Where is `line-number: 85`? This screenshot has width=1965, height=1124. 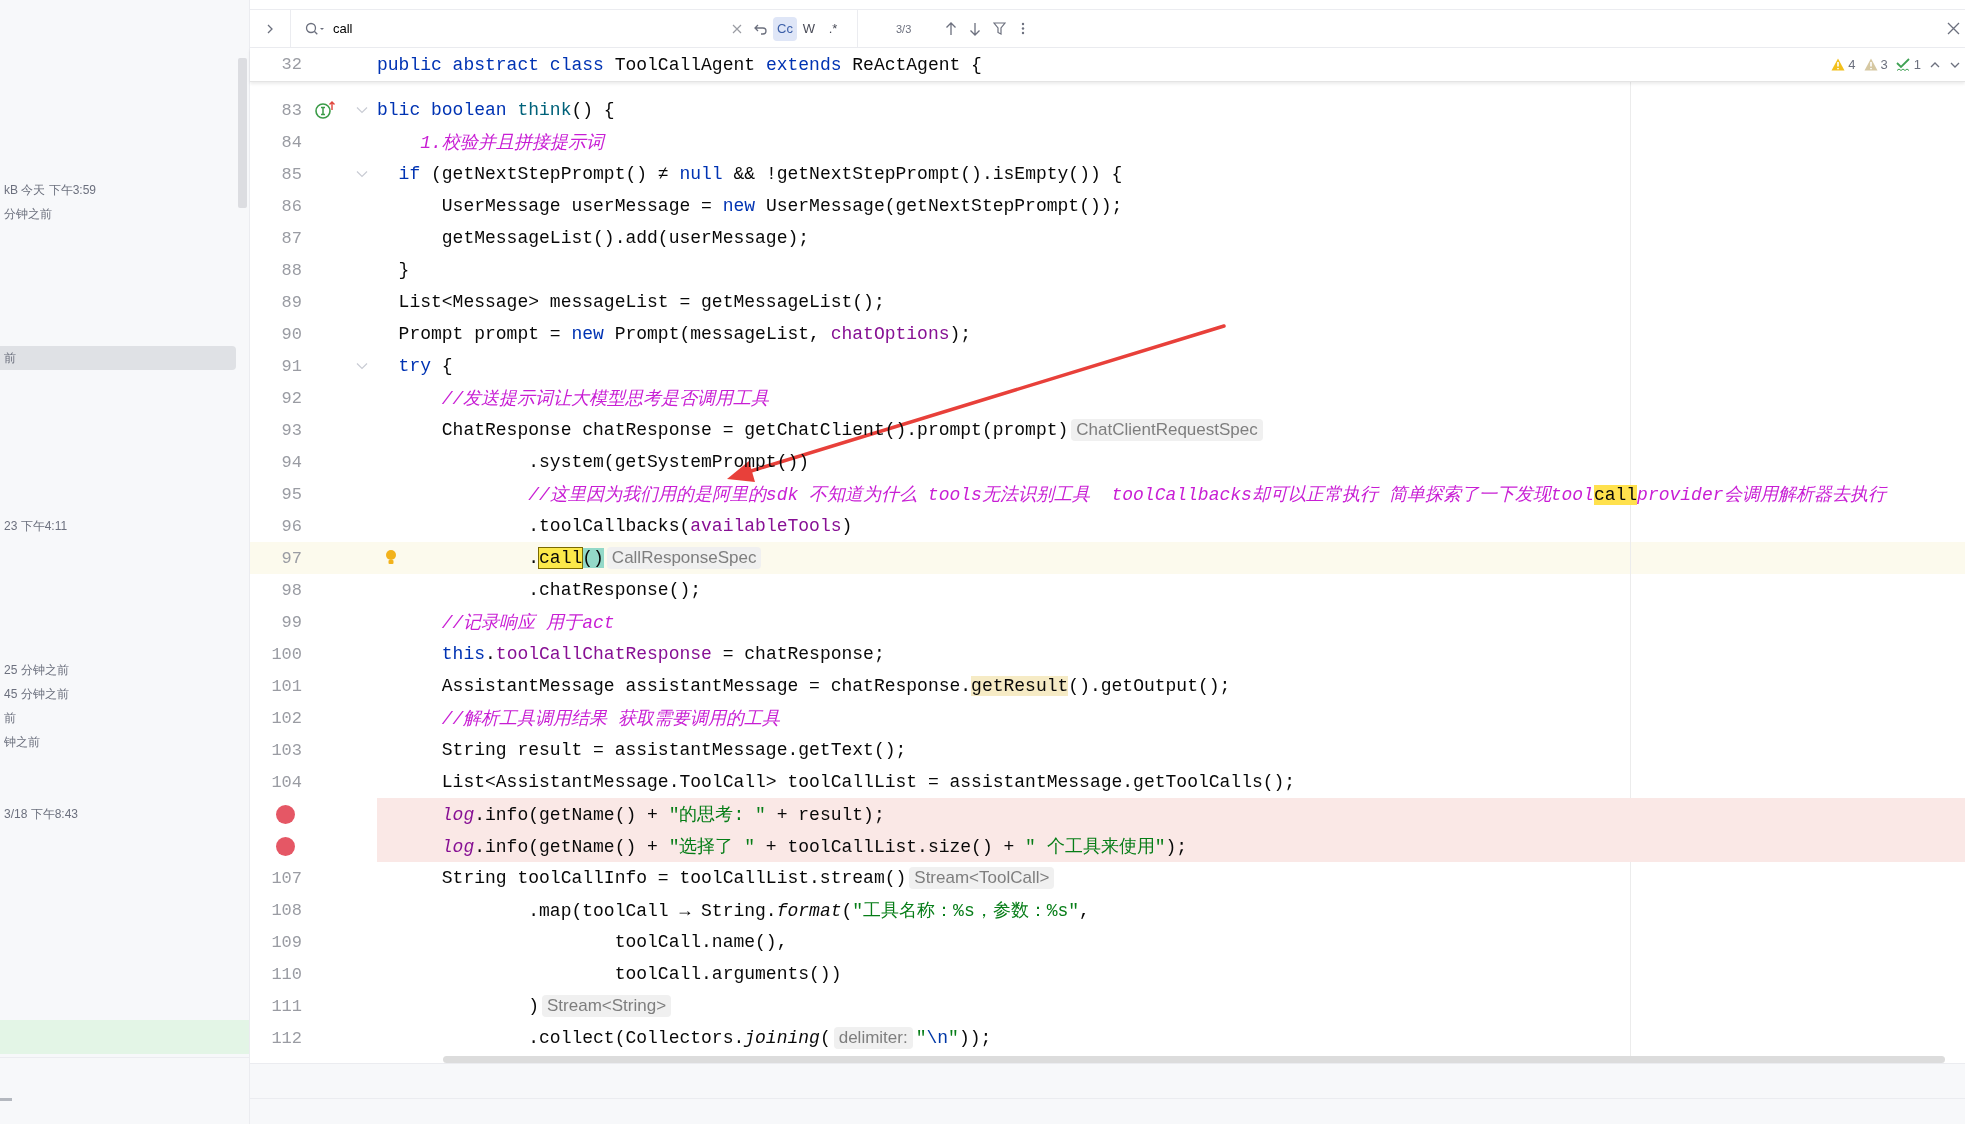 line-number: 85 is located at coordinates (291, 174).